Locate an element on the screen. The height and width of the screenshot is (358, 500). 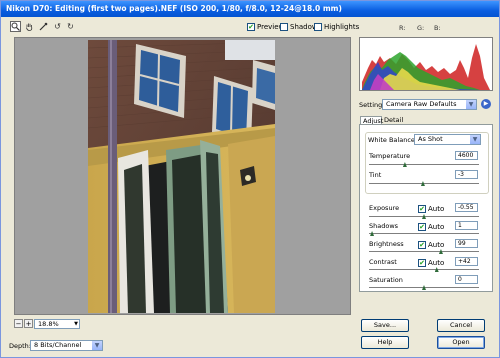
contrast-slider-track is located at coordinates (424, 269).